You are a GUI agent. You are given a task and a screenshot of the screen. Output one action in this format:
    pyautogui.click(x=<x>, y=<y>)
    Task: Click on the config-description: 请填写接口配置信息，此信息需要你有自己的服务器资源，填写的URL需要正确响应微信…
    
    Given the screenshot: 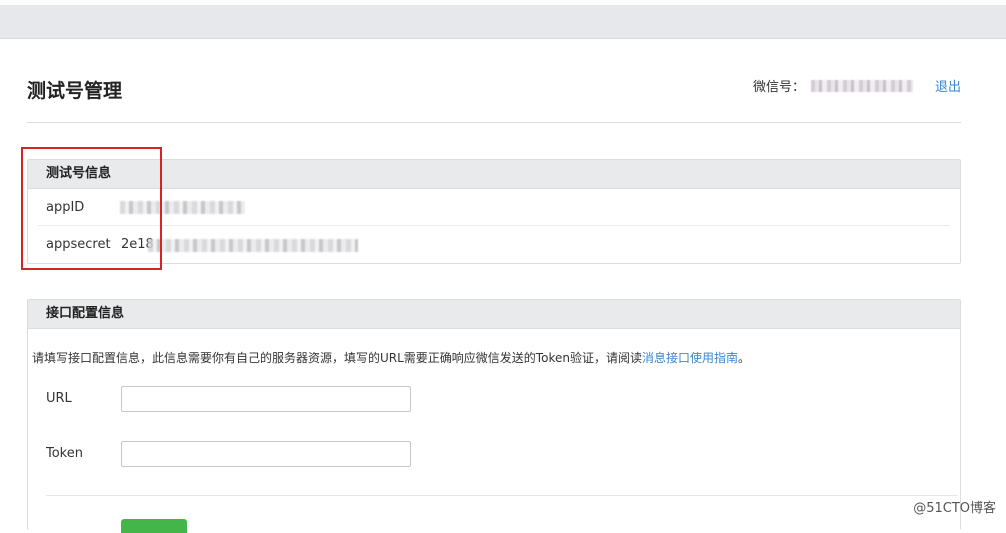 What is the action you would take?
    pyautogui.click(x=391, y=357)
    